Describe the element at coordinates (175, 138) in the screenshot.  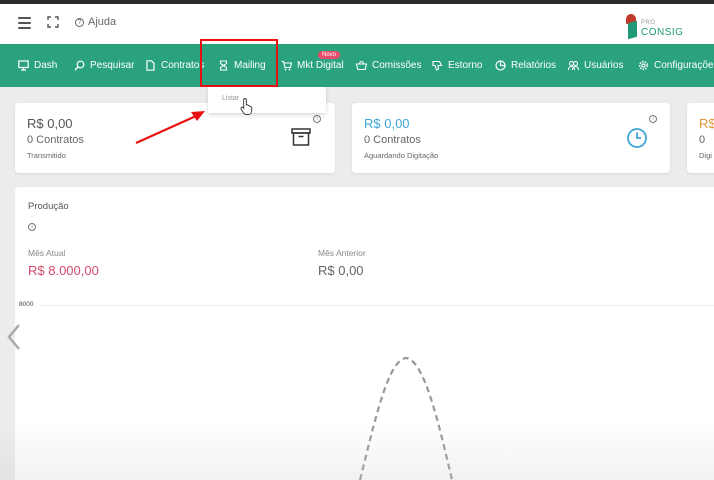
I see `summary-card-transmitido: R$ 0,00 0 Contratos Transmitido i` at that location.